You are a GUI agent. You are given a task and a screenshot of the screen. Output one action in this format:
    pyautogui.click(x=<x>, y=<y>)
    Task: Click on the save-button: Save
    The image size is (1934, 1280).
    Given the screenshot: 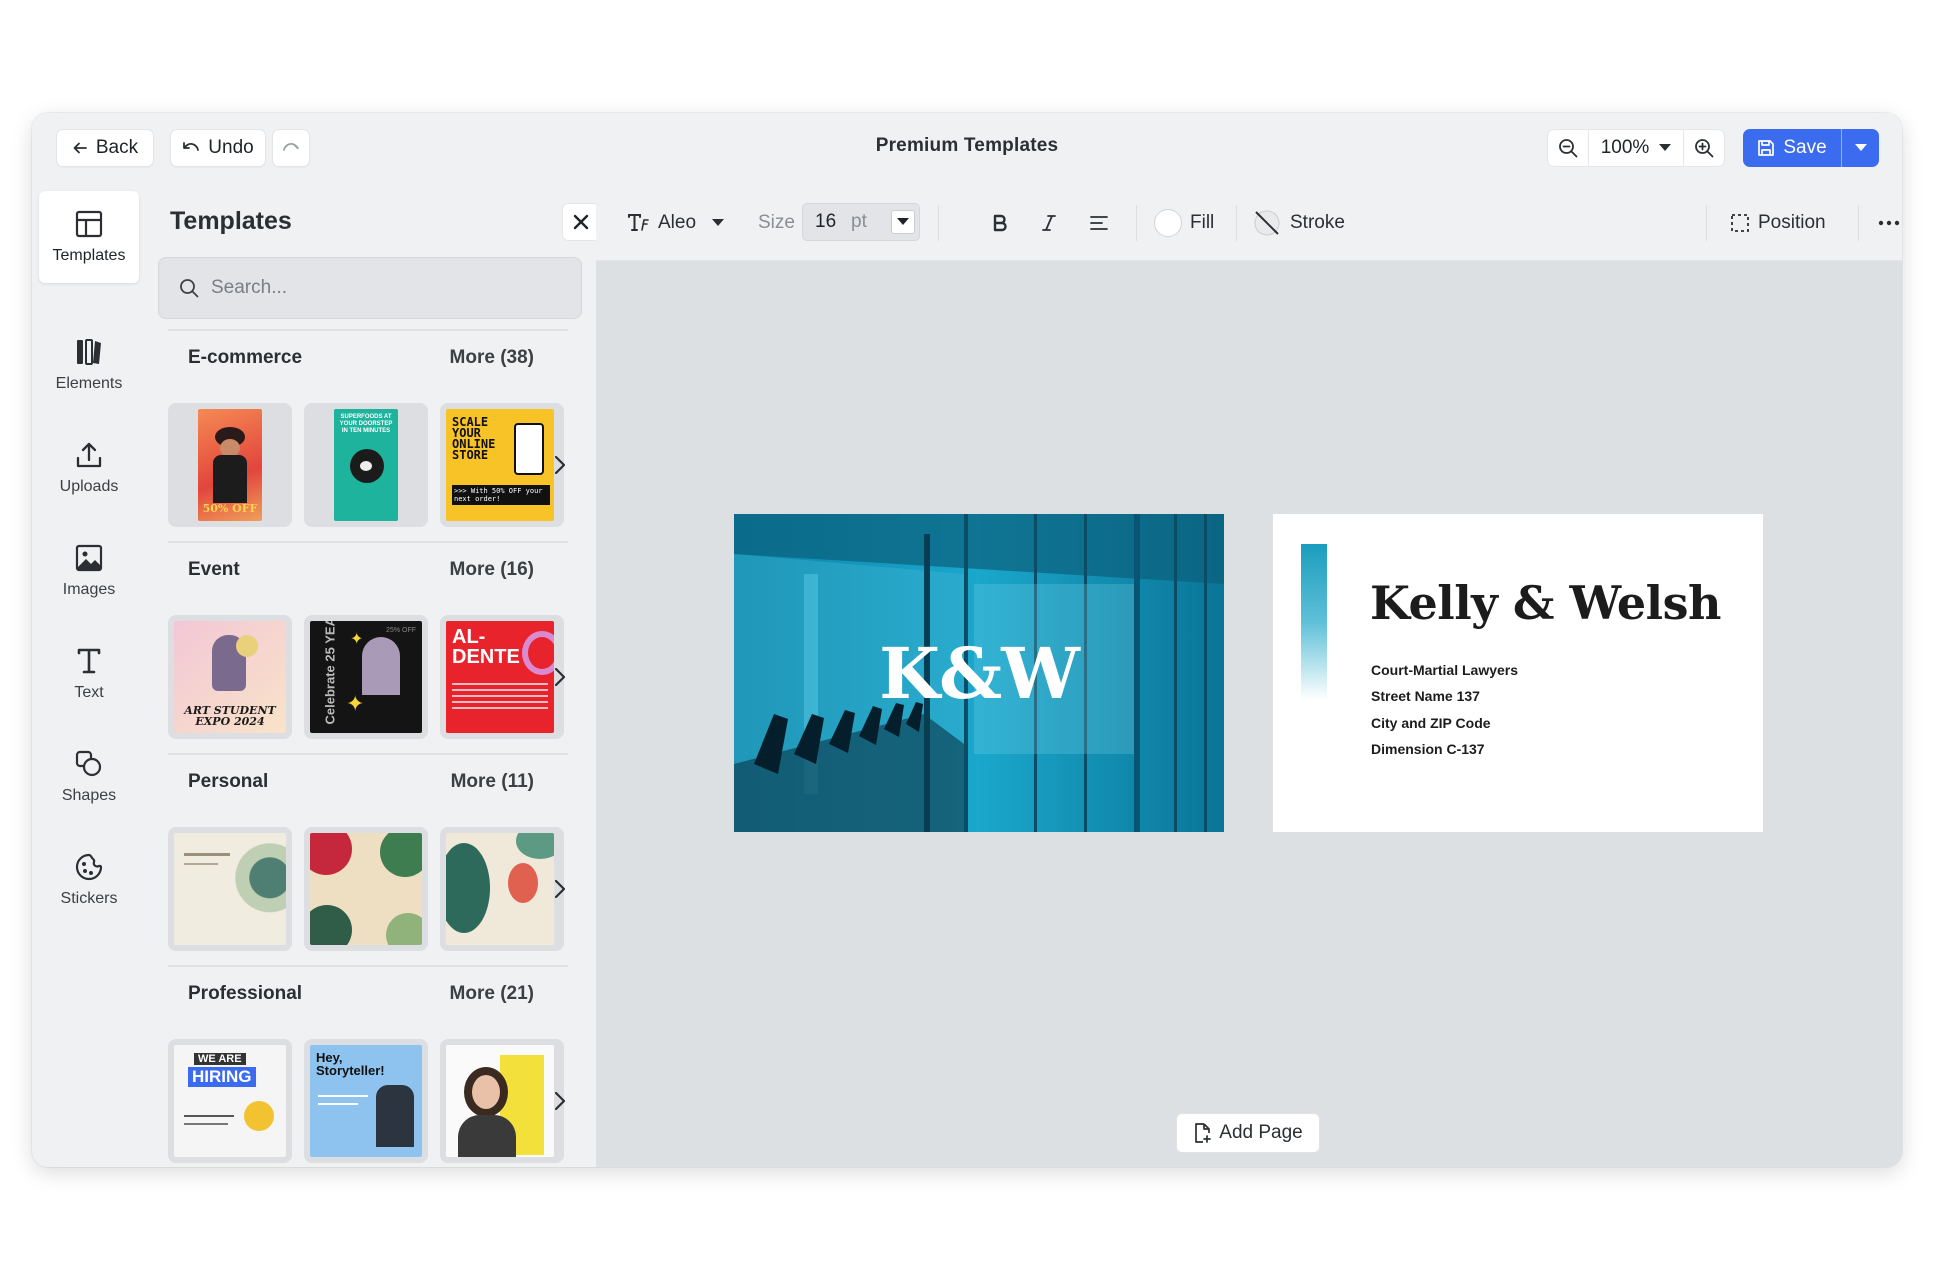 What is the action you would take?
    pyautogui.click(x=1792, y=148)
    